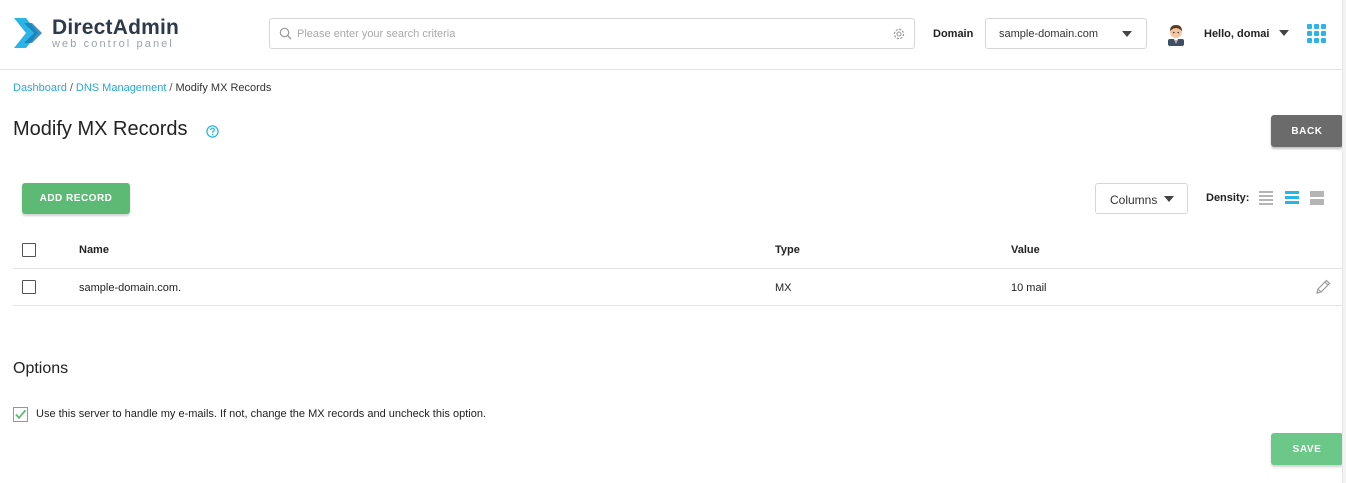 This screenshot has height=483, width=1346. I want to click on page-title: Modify MX Records, so click(100, 129).